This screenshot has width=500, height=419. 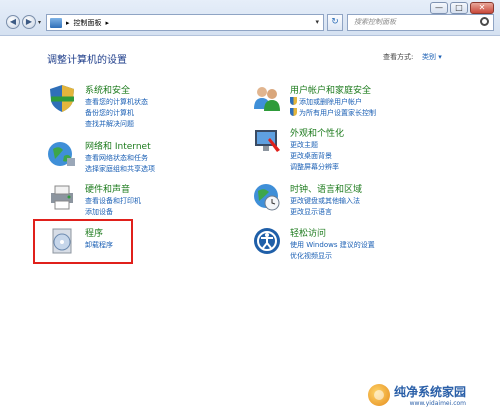 What do you see at coordinates (432, 57) in the screenshot?
I see `view-by-dropdown: 类别 ▾` at bounding box center [432, 57].